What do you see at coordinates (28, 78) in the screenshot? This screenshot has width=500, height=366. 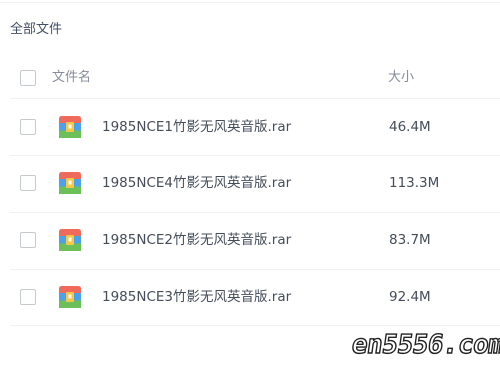 I see `select-all-checkbox` at bounding box center [28, 78].